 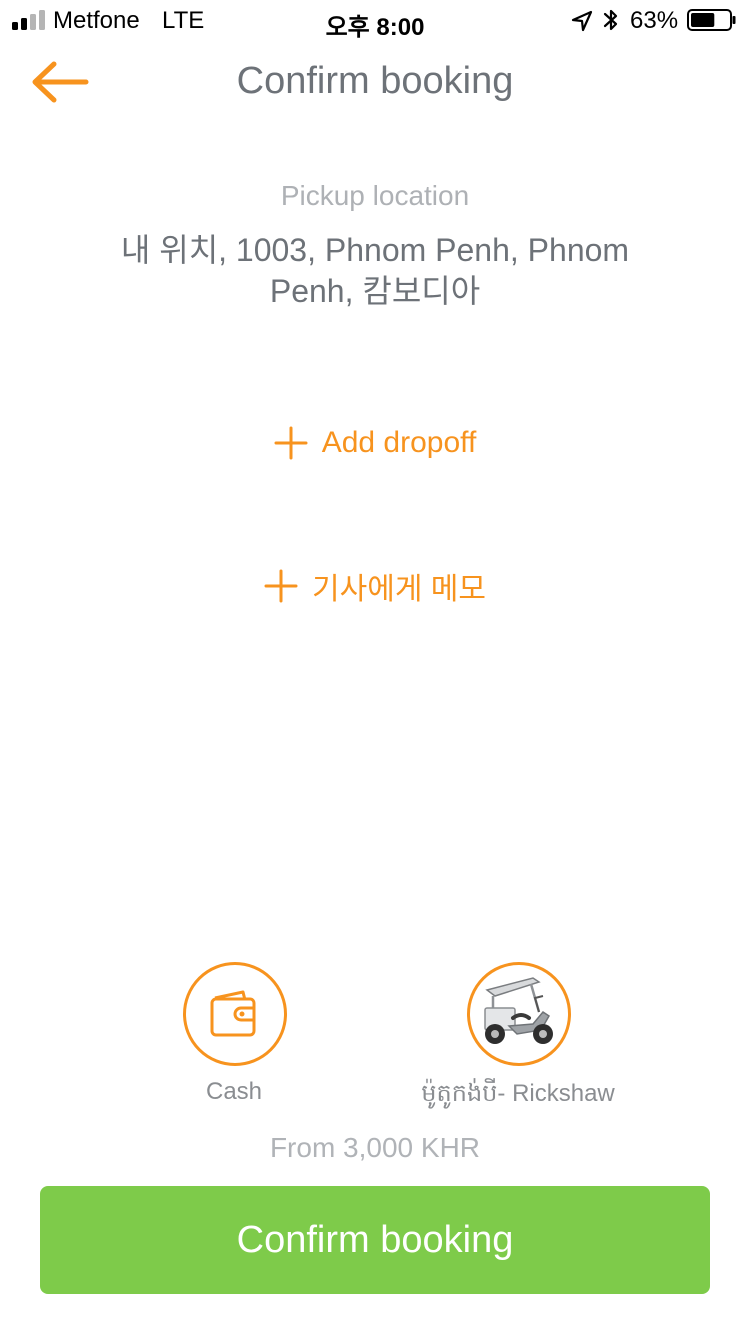 I want to click on page-title: Confirm booking, so click(x=375, y=81).